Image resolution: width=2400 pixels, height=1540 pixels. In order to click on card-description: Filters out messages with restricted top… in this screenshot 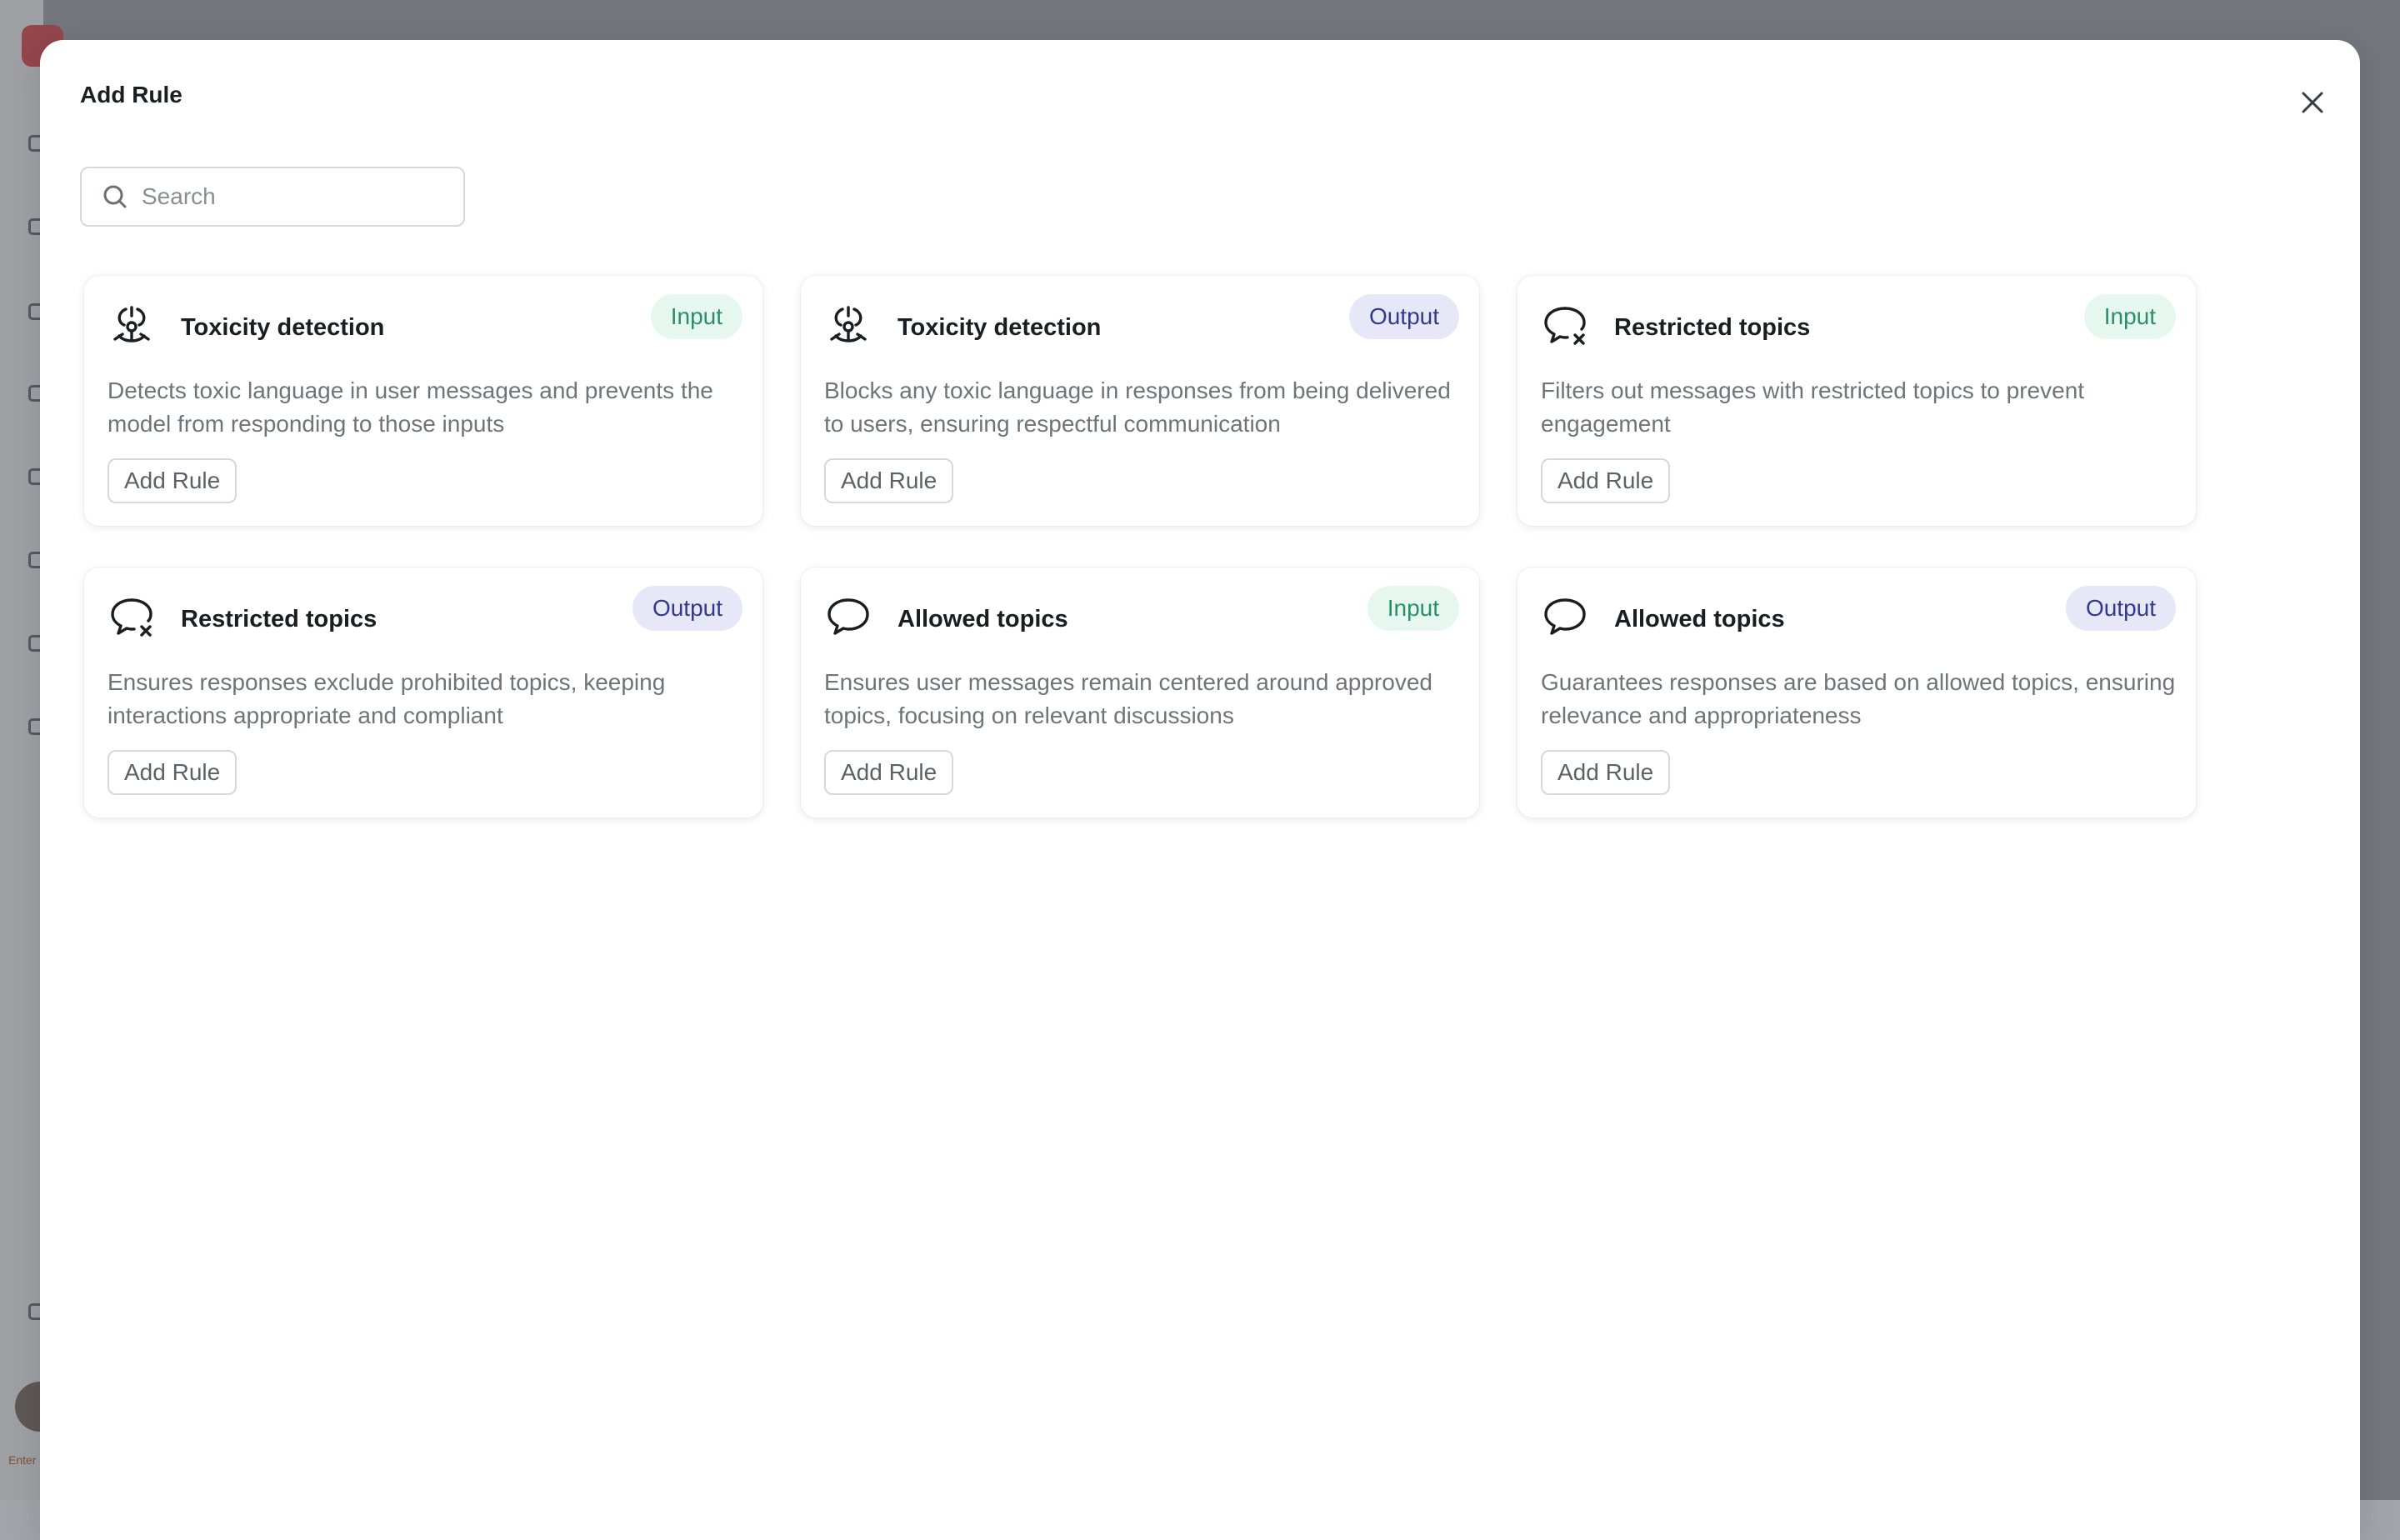, I will do `click(1813, 407)`.